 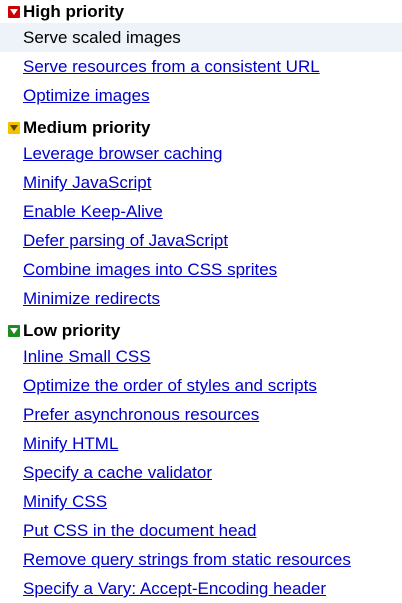 I want to click on rule-link: Minify JavaScript, so click(x=87, y=182).